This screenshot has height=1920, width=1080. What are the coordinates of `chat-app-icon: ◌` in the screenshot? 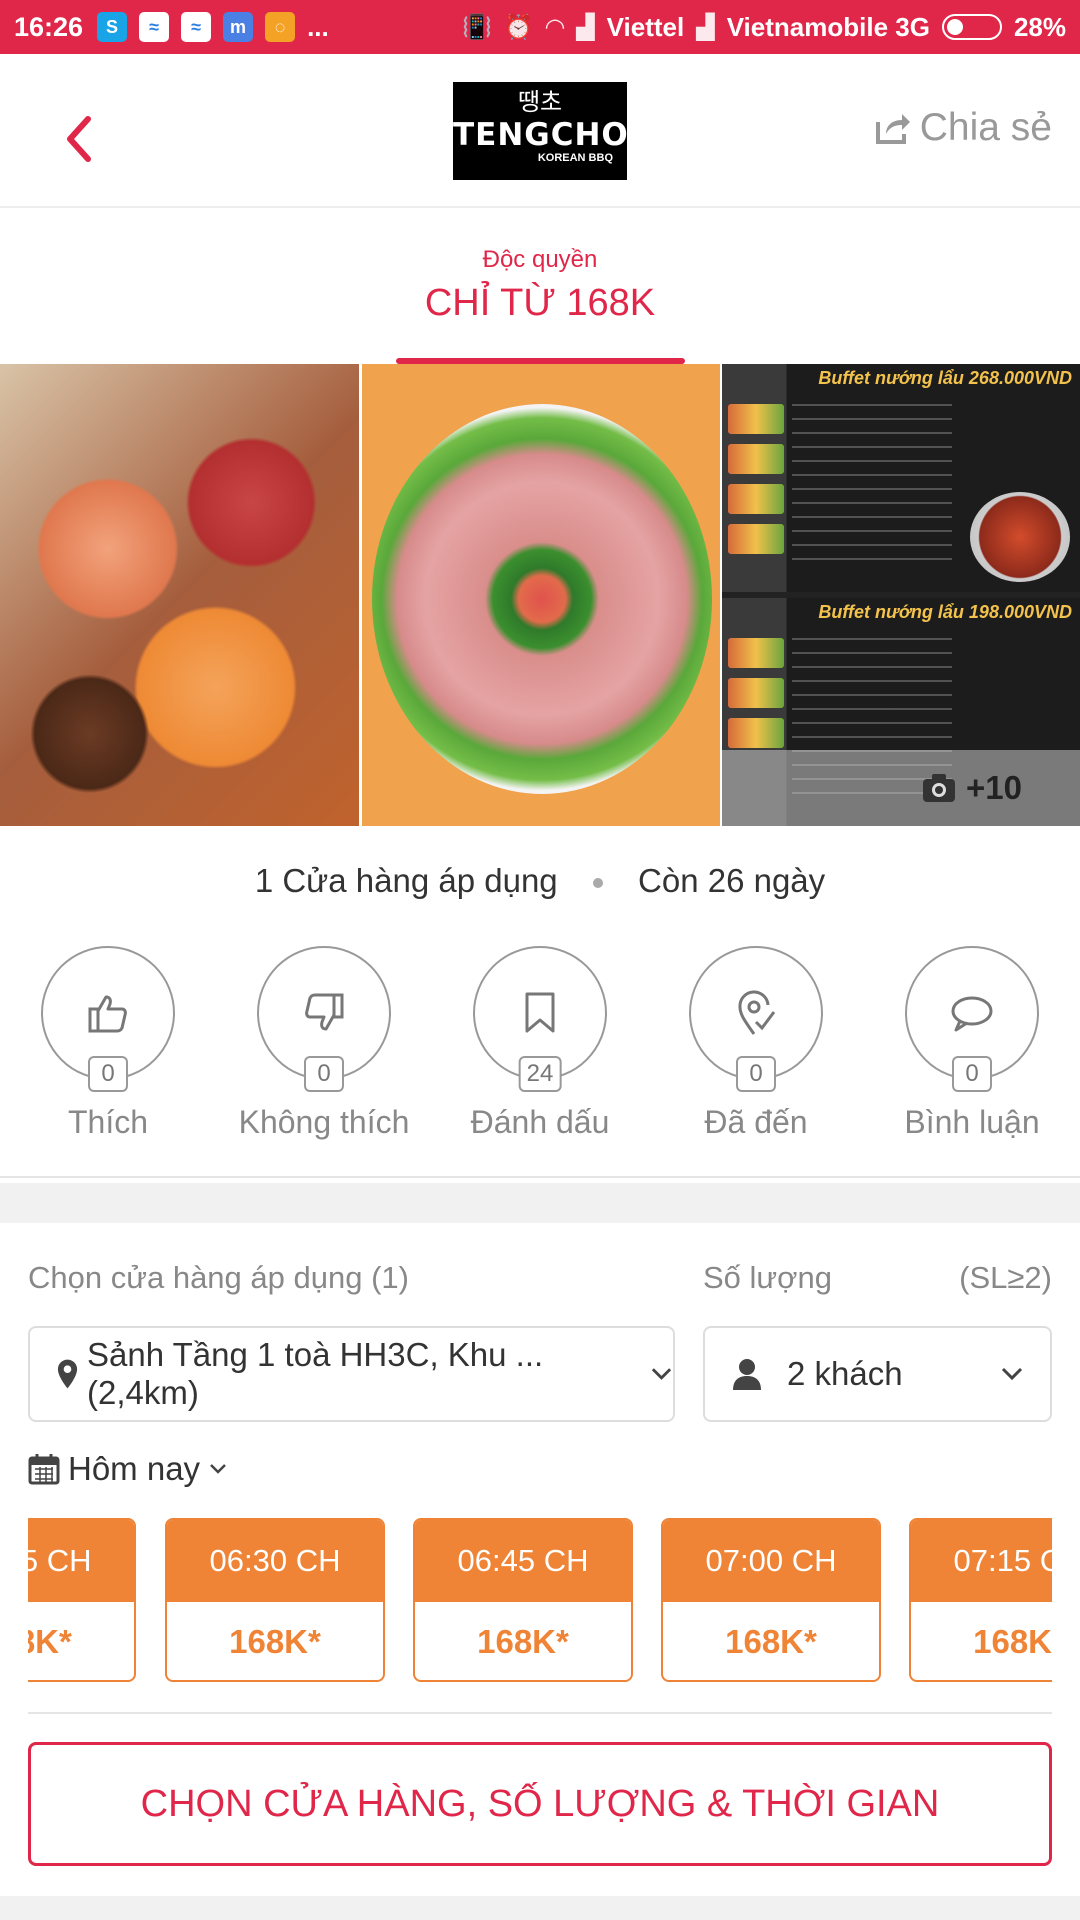 It's located at (280, 27).